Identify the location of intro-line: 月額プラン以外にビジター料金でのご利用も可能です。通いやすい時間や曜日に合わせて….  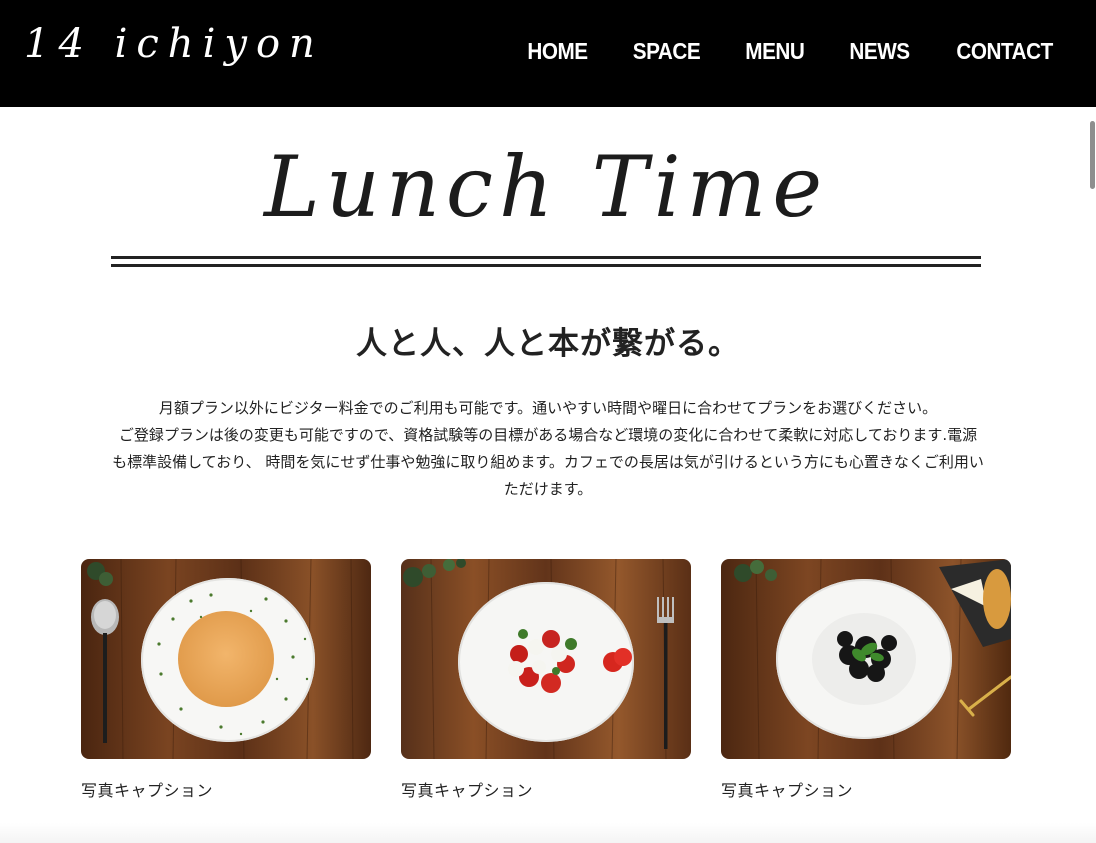
(548, 408).